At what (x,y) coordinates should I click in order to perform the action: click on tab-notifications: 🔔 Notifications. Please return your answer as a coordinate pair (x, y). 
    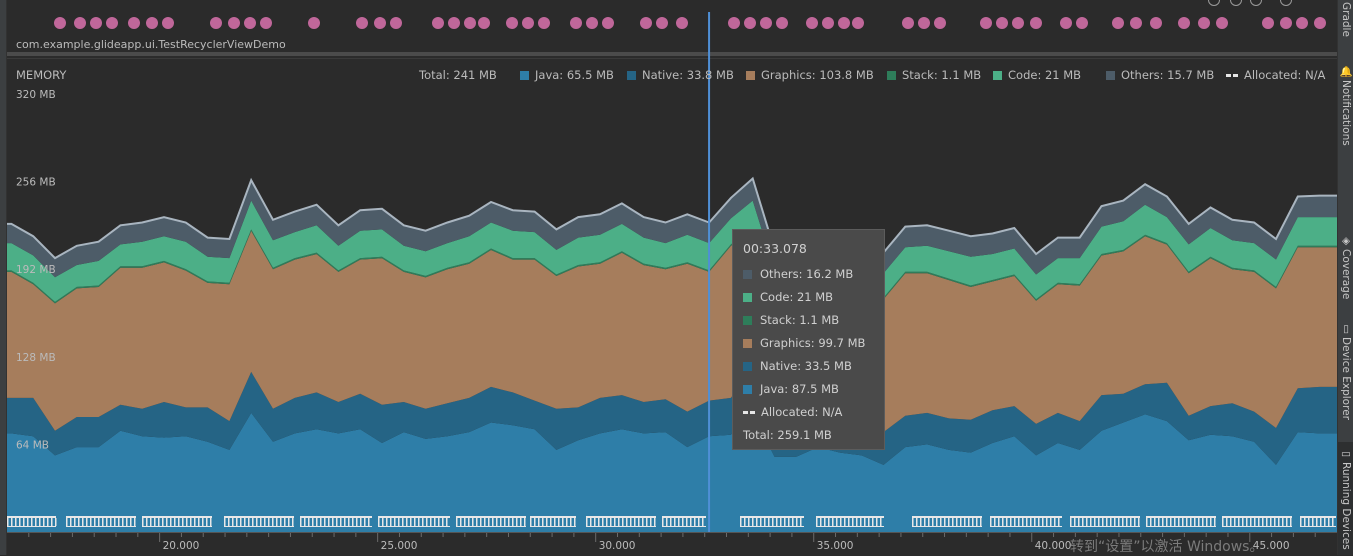
    Looking at the image, I should click on (1345, 105).